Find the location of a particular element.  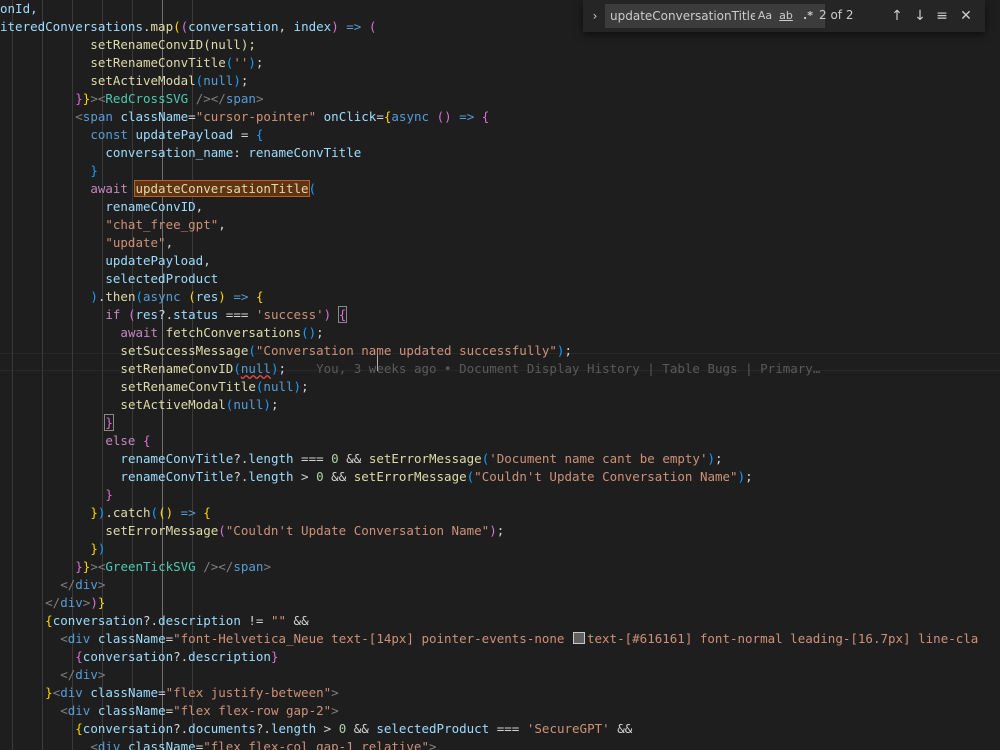

code-line: "update", is located at coordinates (86, 243).